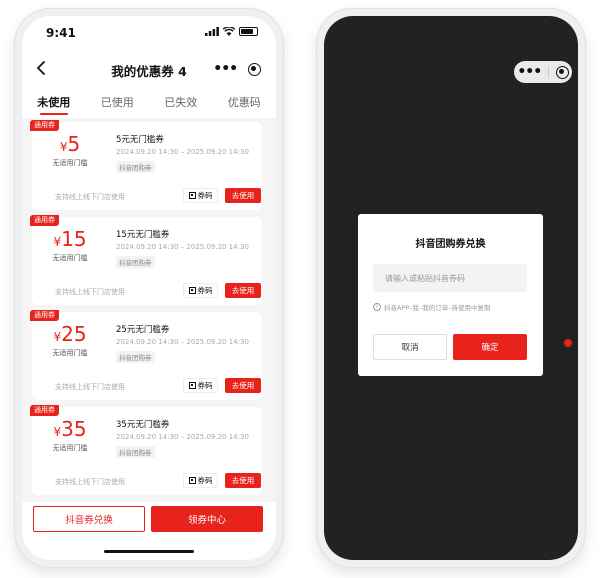 The width and height of the screenshot is (600, 578). I want to click on redeem-dialog: 抖音团购券兑换 i 抖音APP–我–我的订单–待使用中复制 取消 确定, so click(450, 295).